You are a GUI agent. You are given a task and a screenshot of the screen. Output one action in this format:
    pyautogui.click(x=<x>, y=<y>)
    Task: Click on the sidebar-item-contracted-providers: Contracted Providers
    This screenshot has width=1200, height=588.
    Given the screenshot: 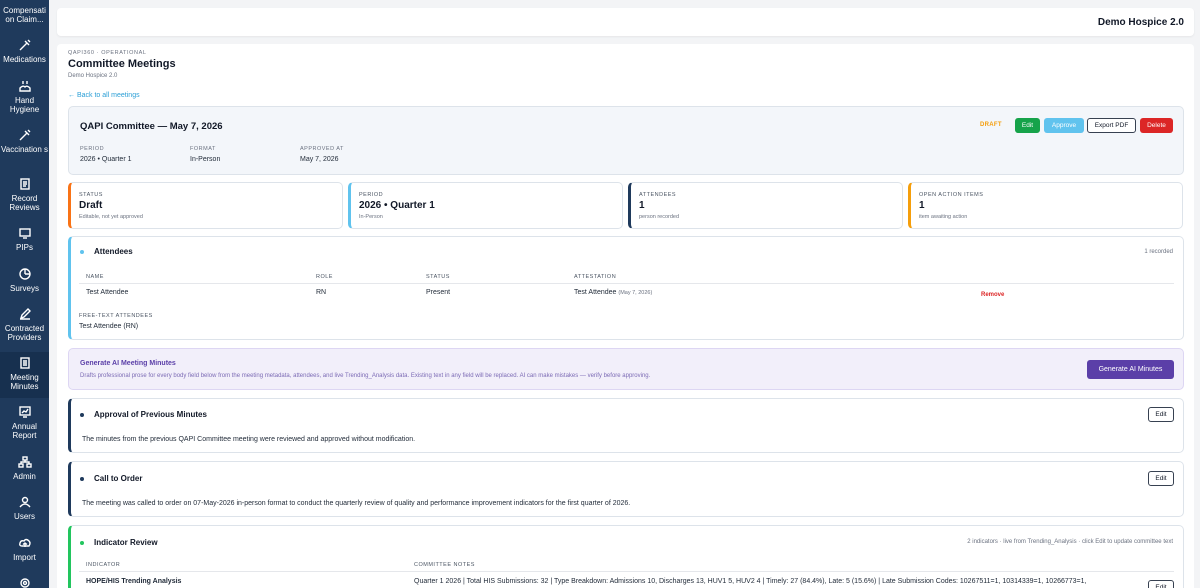 What is the action you would take?
    pyautogui.click(x=24, y=324)
    